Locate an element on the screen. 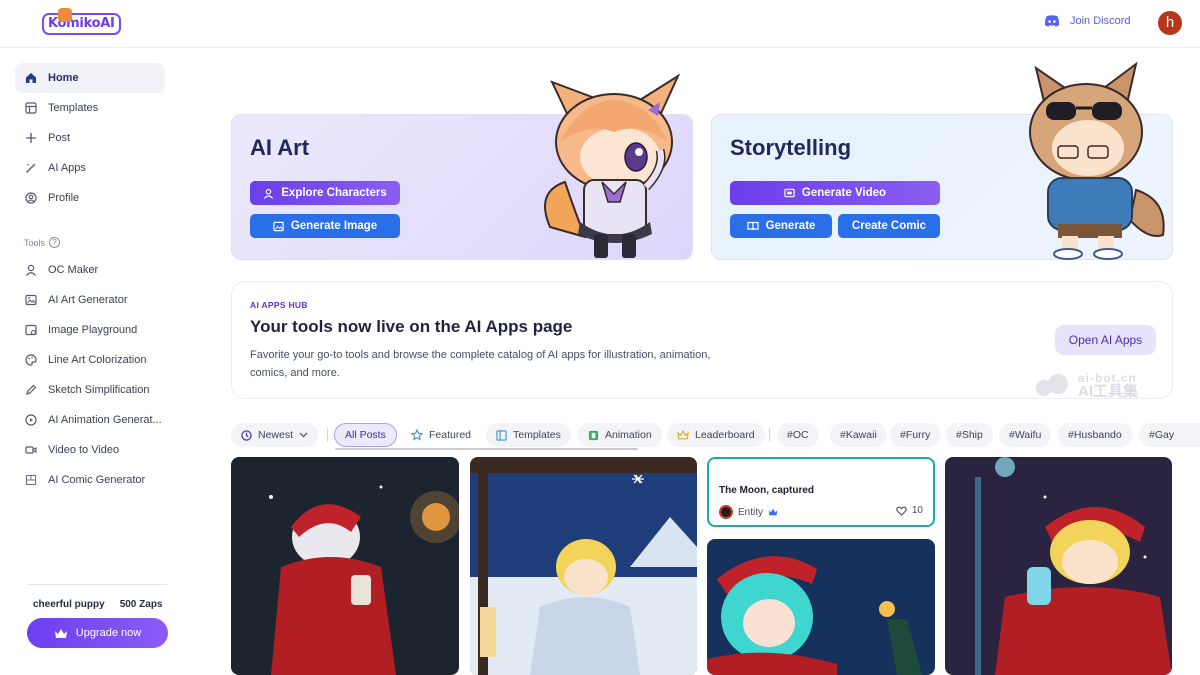 This screenshot has width=1200, height=675. tab-label: Templates is located at coordinates (537, 435).